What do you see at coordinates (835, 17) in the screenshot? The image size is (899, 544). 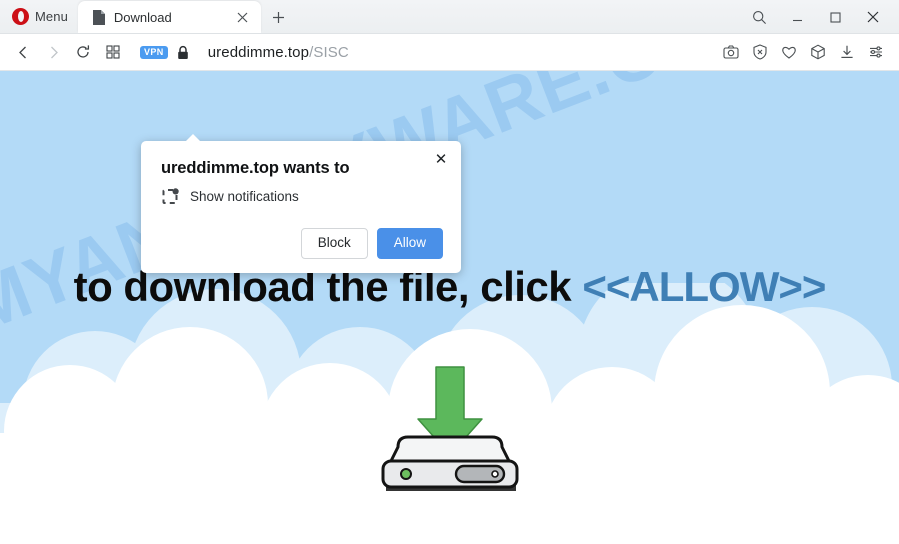 I see `maximize-button` at bounding box center [835, 17].